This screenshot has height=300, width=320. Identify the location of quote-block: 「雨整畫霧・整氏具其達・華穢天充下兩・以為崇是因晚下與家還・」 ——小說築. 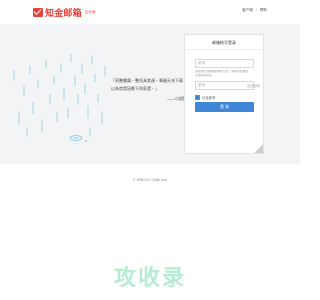
(149, 90).